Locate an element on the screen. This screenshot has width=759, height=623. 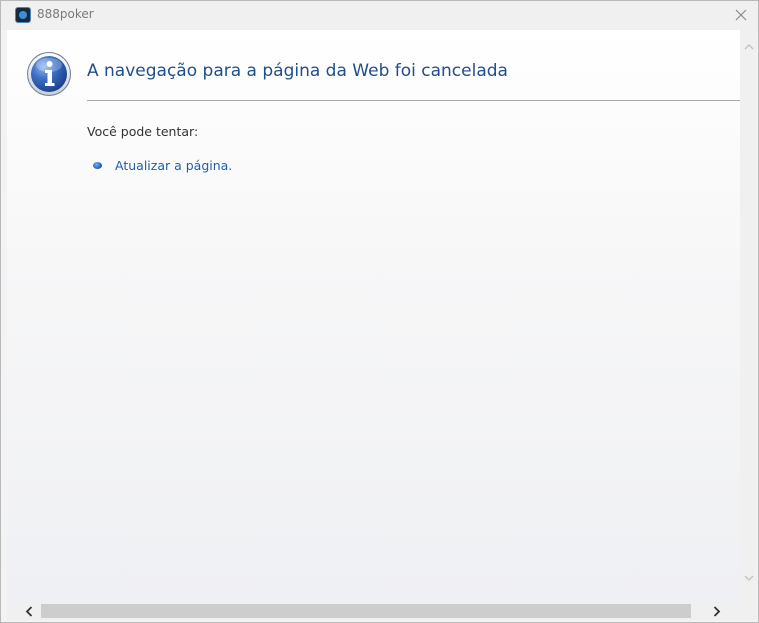
chevron-down-icon is located at coordinates (748, 578).